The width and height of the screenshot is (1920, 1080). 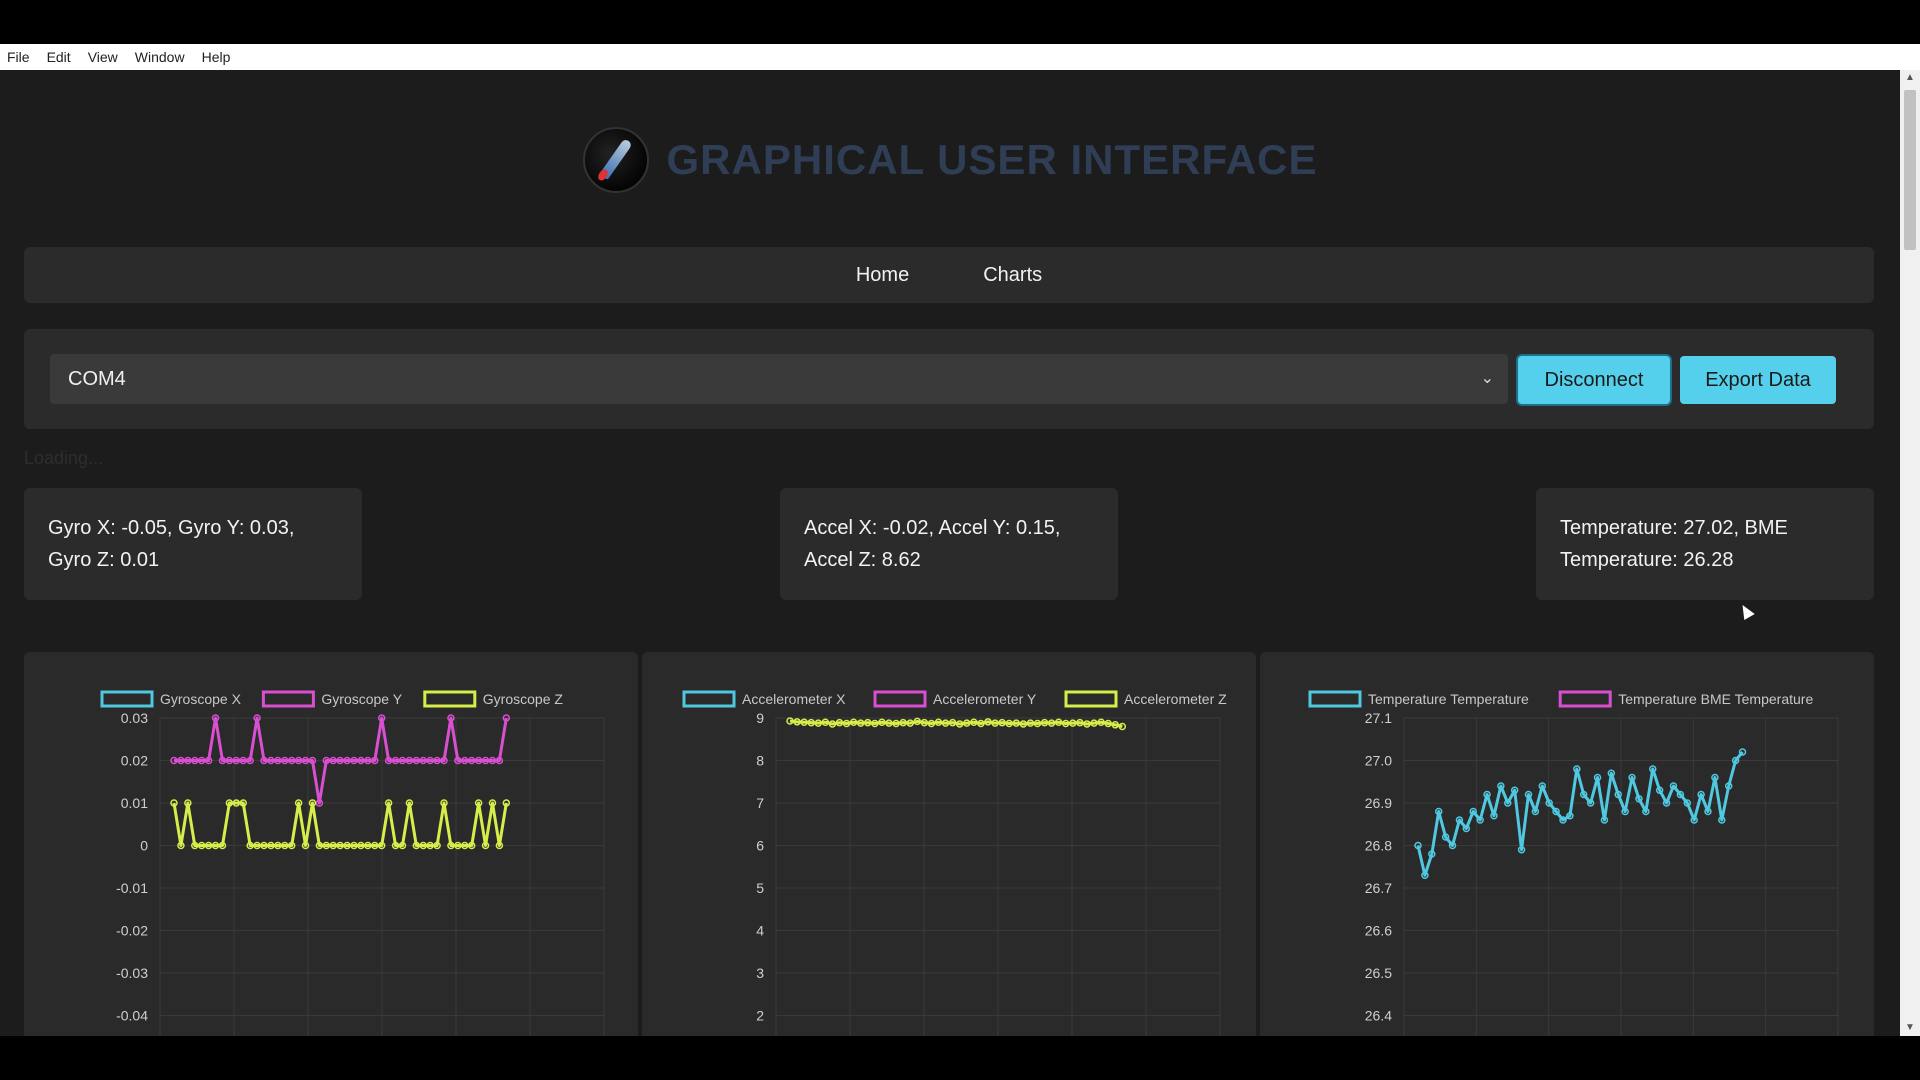 What do you see at coordinates (794, 699) in the screenshot?
I see `legend-label: Accelerometer X` at bounding box center [794, 699].